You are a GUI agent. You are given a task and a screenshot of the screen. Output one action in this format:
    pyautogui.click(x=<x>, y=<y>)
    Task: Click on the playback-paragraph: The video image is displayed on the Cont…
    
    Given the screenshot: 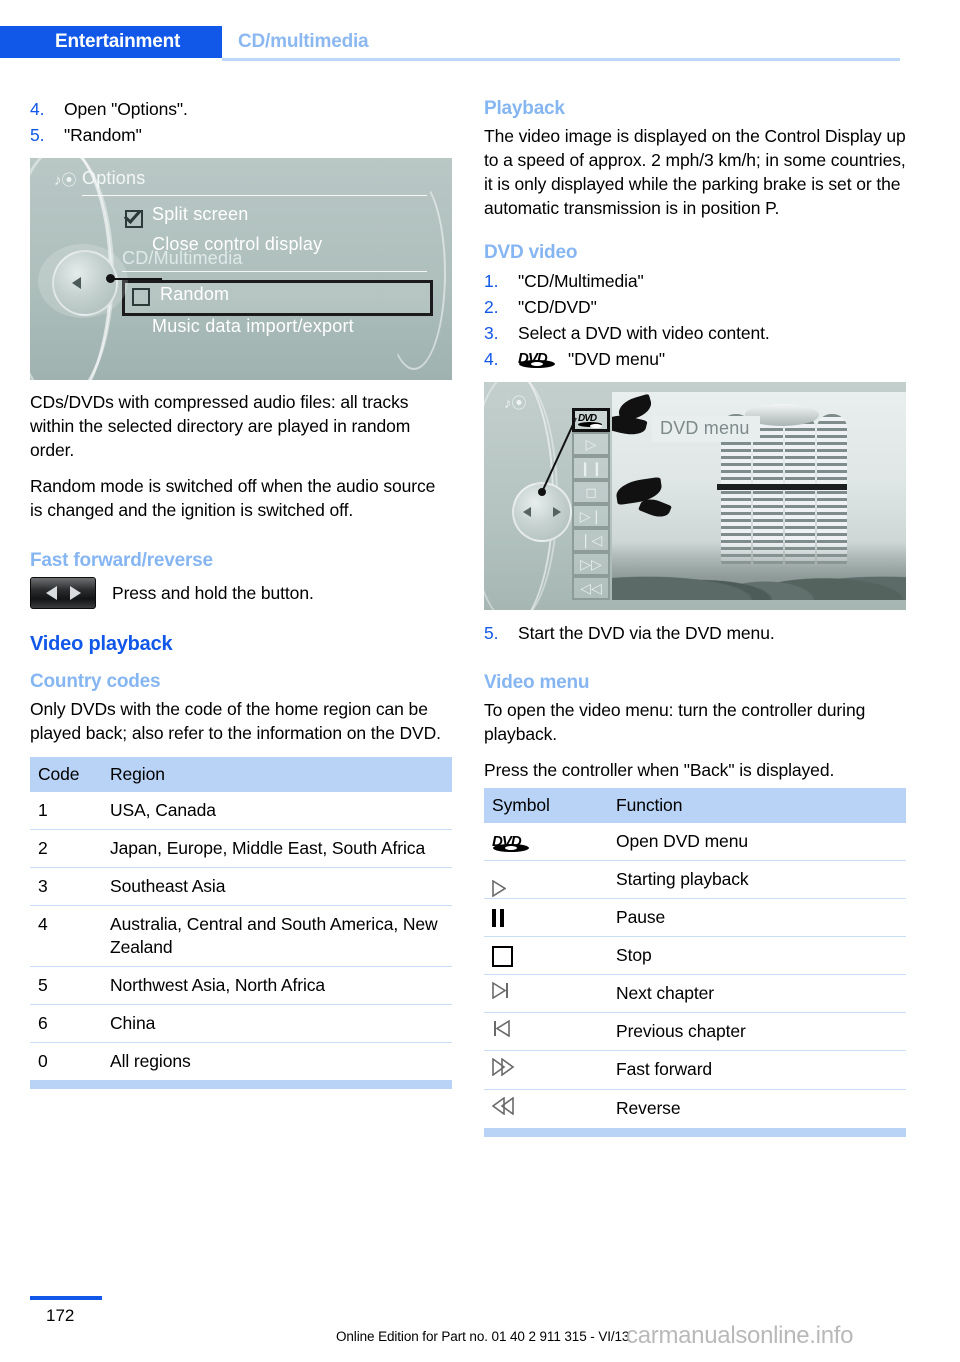 What is the action you would take?
    pyautogui.click(x=695, y=172)
    